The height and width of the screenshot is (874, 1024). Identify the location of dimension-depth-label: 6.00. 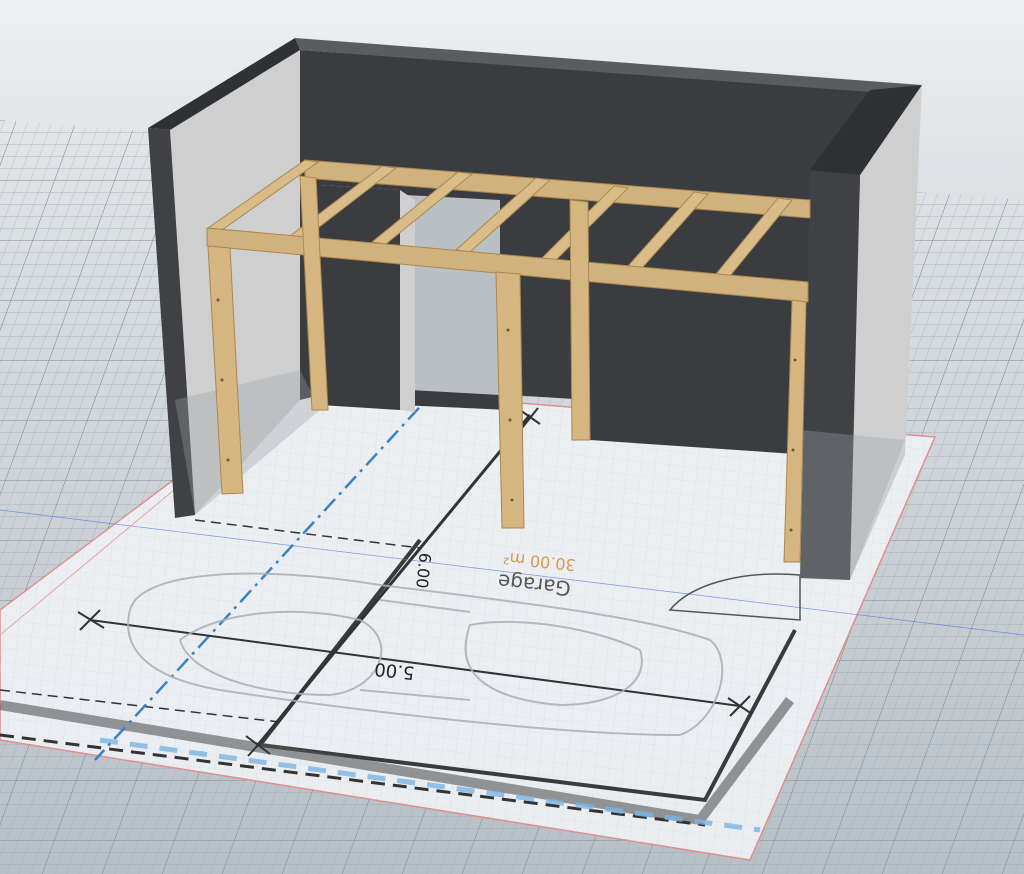
(423, 570).